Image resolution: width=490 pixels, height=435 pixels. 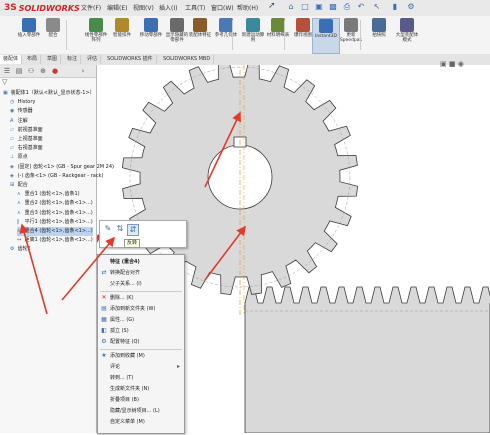 What do you see at coordinates (135, 411) in the screenshot?
I see `menu-item-label: 隐藏/显示树项目... (L)` at bounding box center [135, 411].